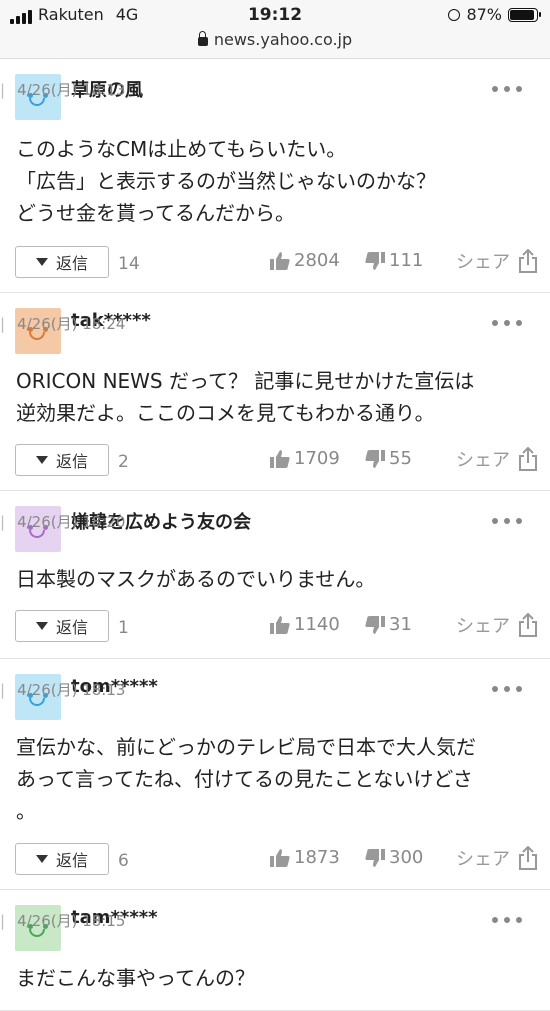 The height and width of the screenshot is (1011, 550). Describe the element at coordinates (135, 978) in the screenshot. I see `comment-text: まだこんな事やってんの？` at that location.